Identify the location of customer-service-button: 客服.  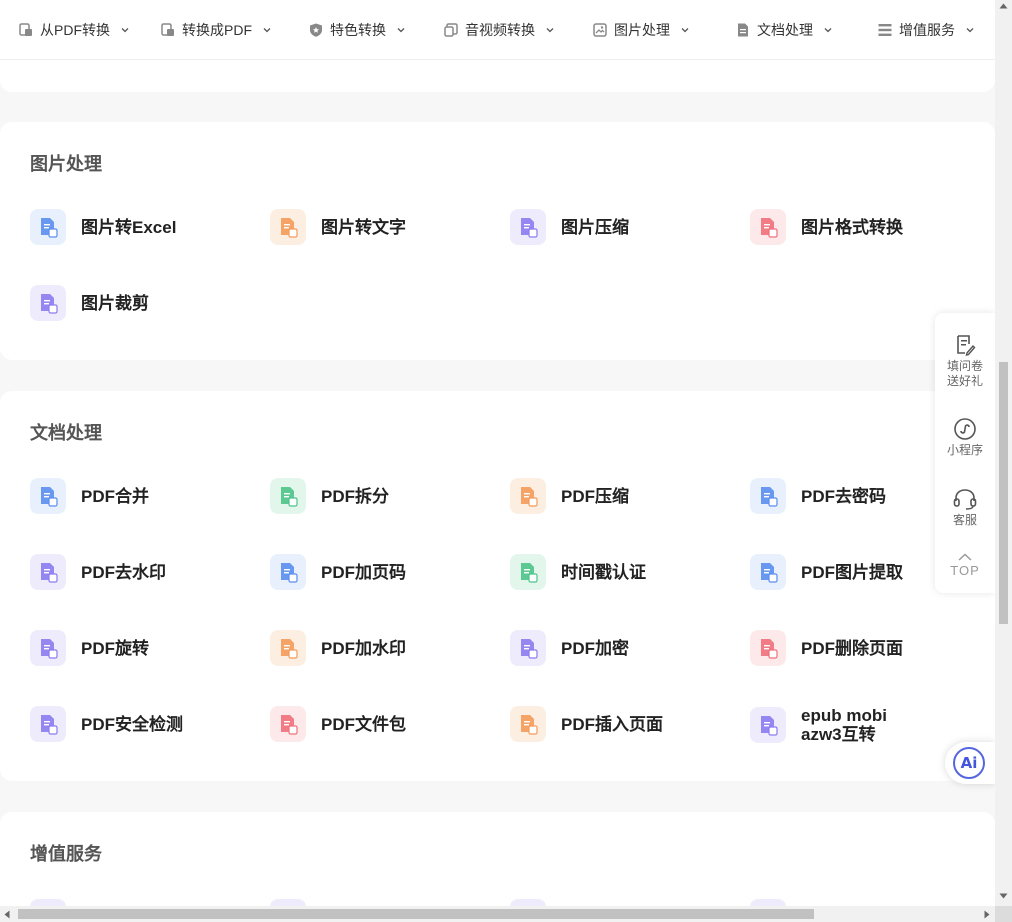
(965, 507).